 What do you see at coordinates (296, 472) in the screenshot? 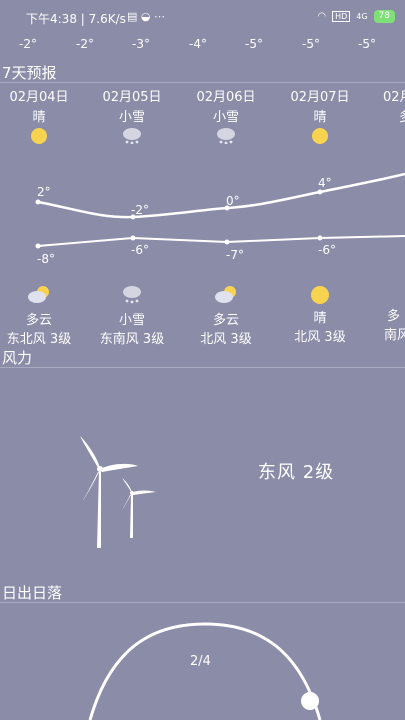
I see `wind-description: 东风 2级` at bounding box center [296, 472].